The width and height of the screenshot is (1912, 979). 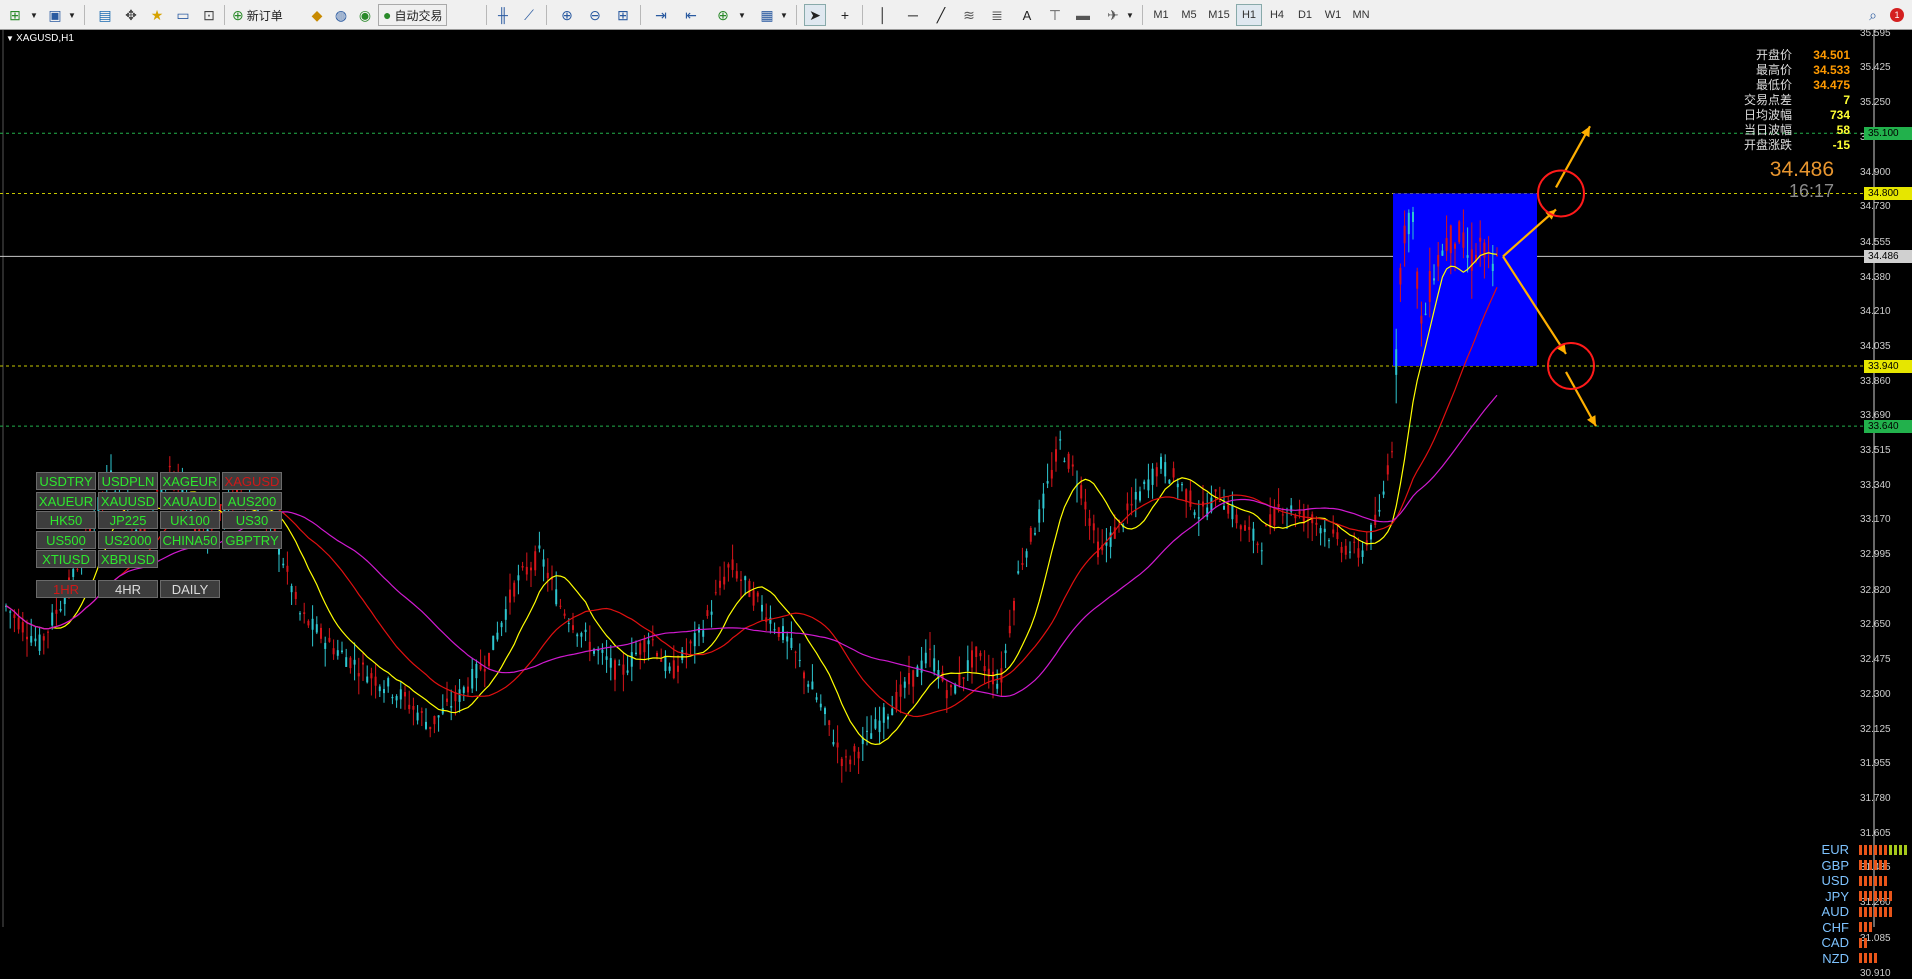 What do you see at coordinates (317, 15) in the screenshot?
I see `metaeditor-icon: ◆` at bounding box center [317, 15].